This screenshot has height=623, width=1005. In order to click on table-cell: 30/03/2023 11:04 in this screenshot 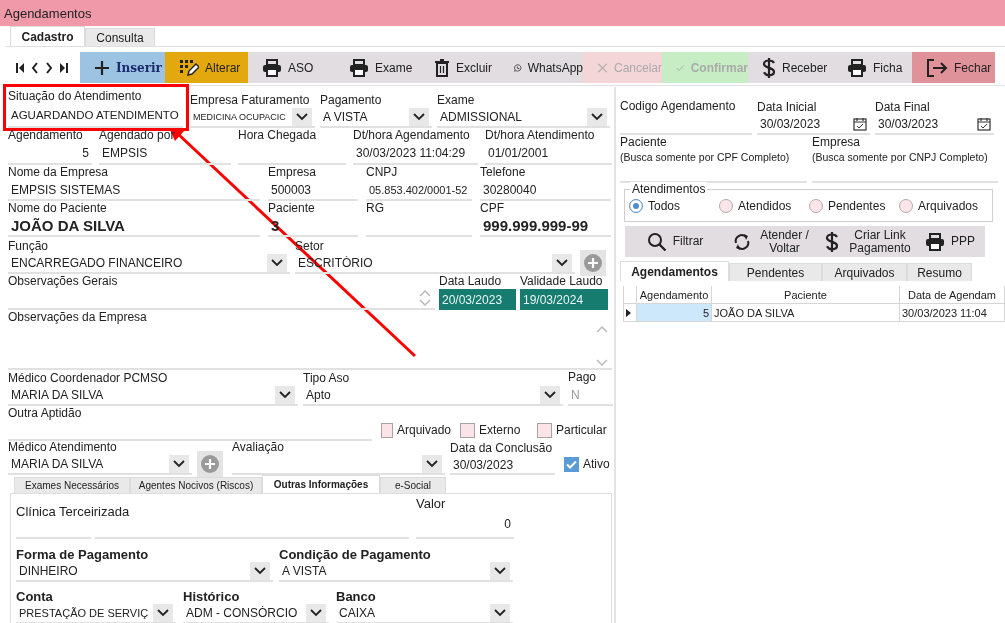, I will do `click(952, 312)`.